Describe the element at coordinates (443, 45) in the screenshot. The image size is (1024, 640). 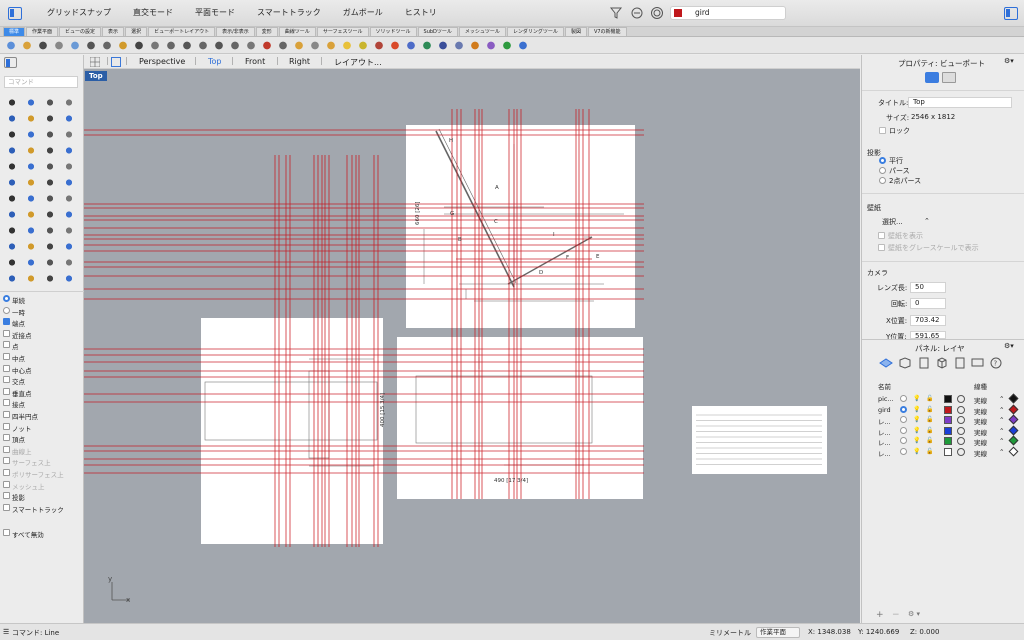
I see `sphere2-icon` at that location.